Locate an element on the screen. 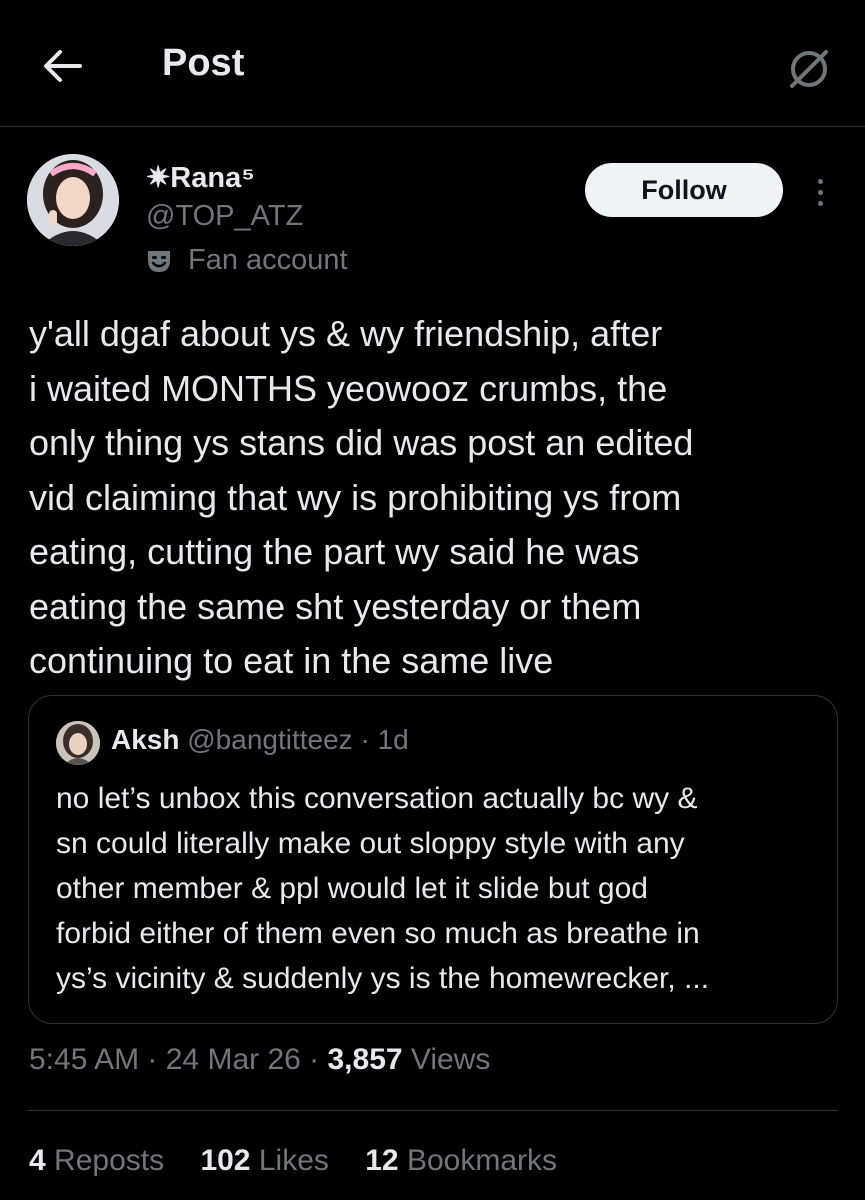 This screenshot has width=865, height=1200. page-title: Post is located at coordinates (203, 63).